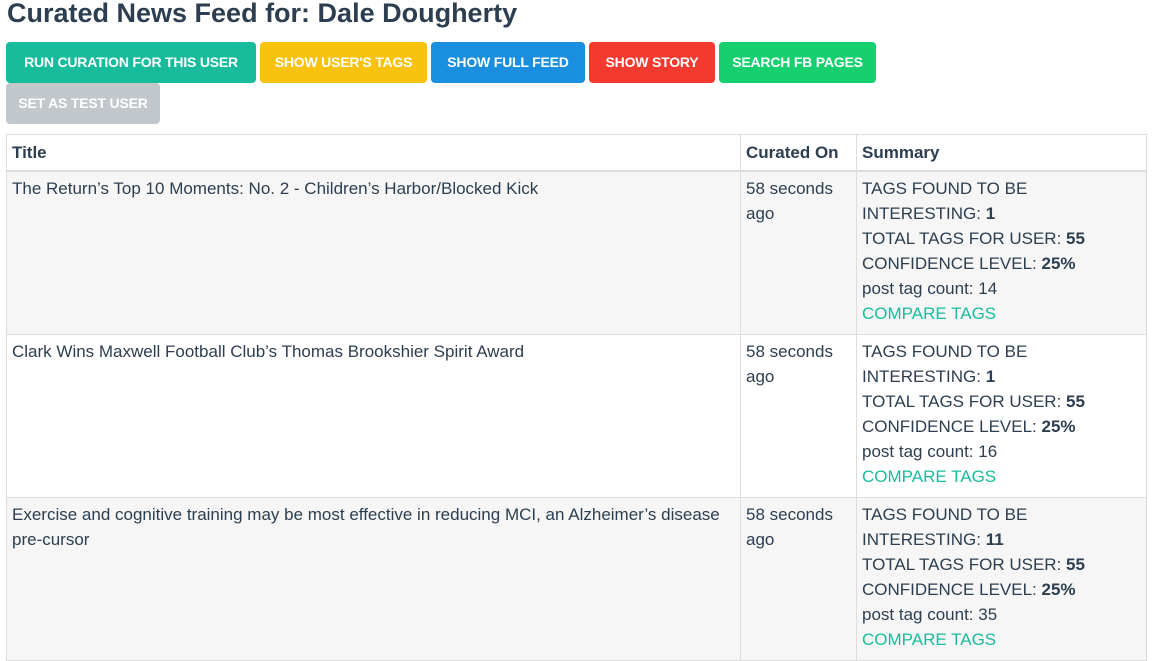 The width and height of the screenshot is (1156, 661). What do you see at coordinates (988, 288) in the screenshot?
I see `post-tag-count: 14` at bounding box center [988, 288].